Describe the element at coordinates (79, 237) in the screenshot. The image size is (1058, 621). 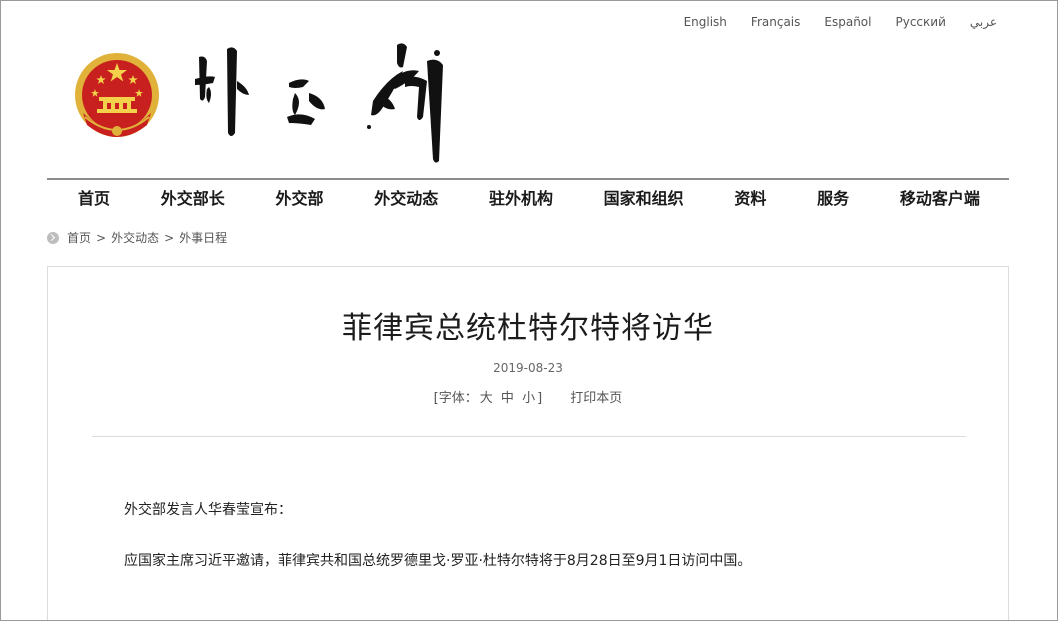
I see `breadcrumb-home: 首页` at that location.